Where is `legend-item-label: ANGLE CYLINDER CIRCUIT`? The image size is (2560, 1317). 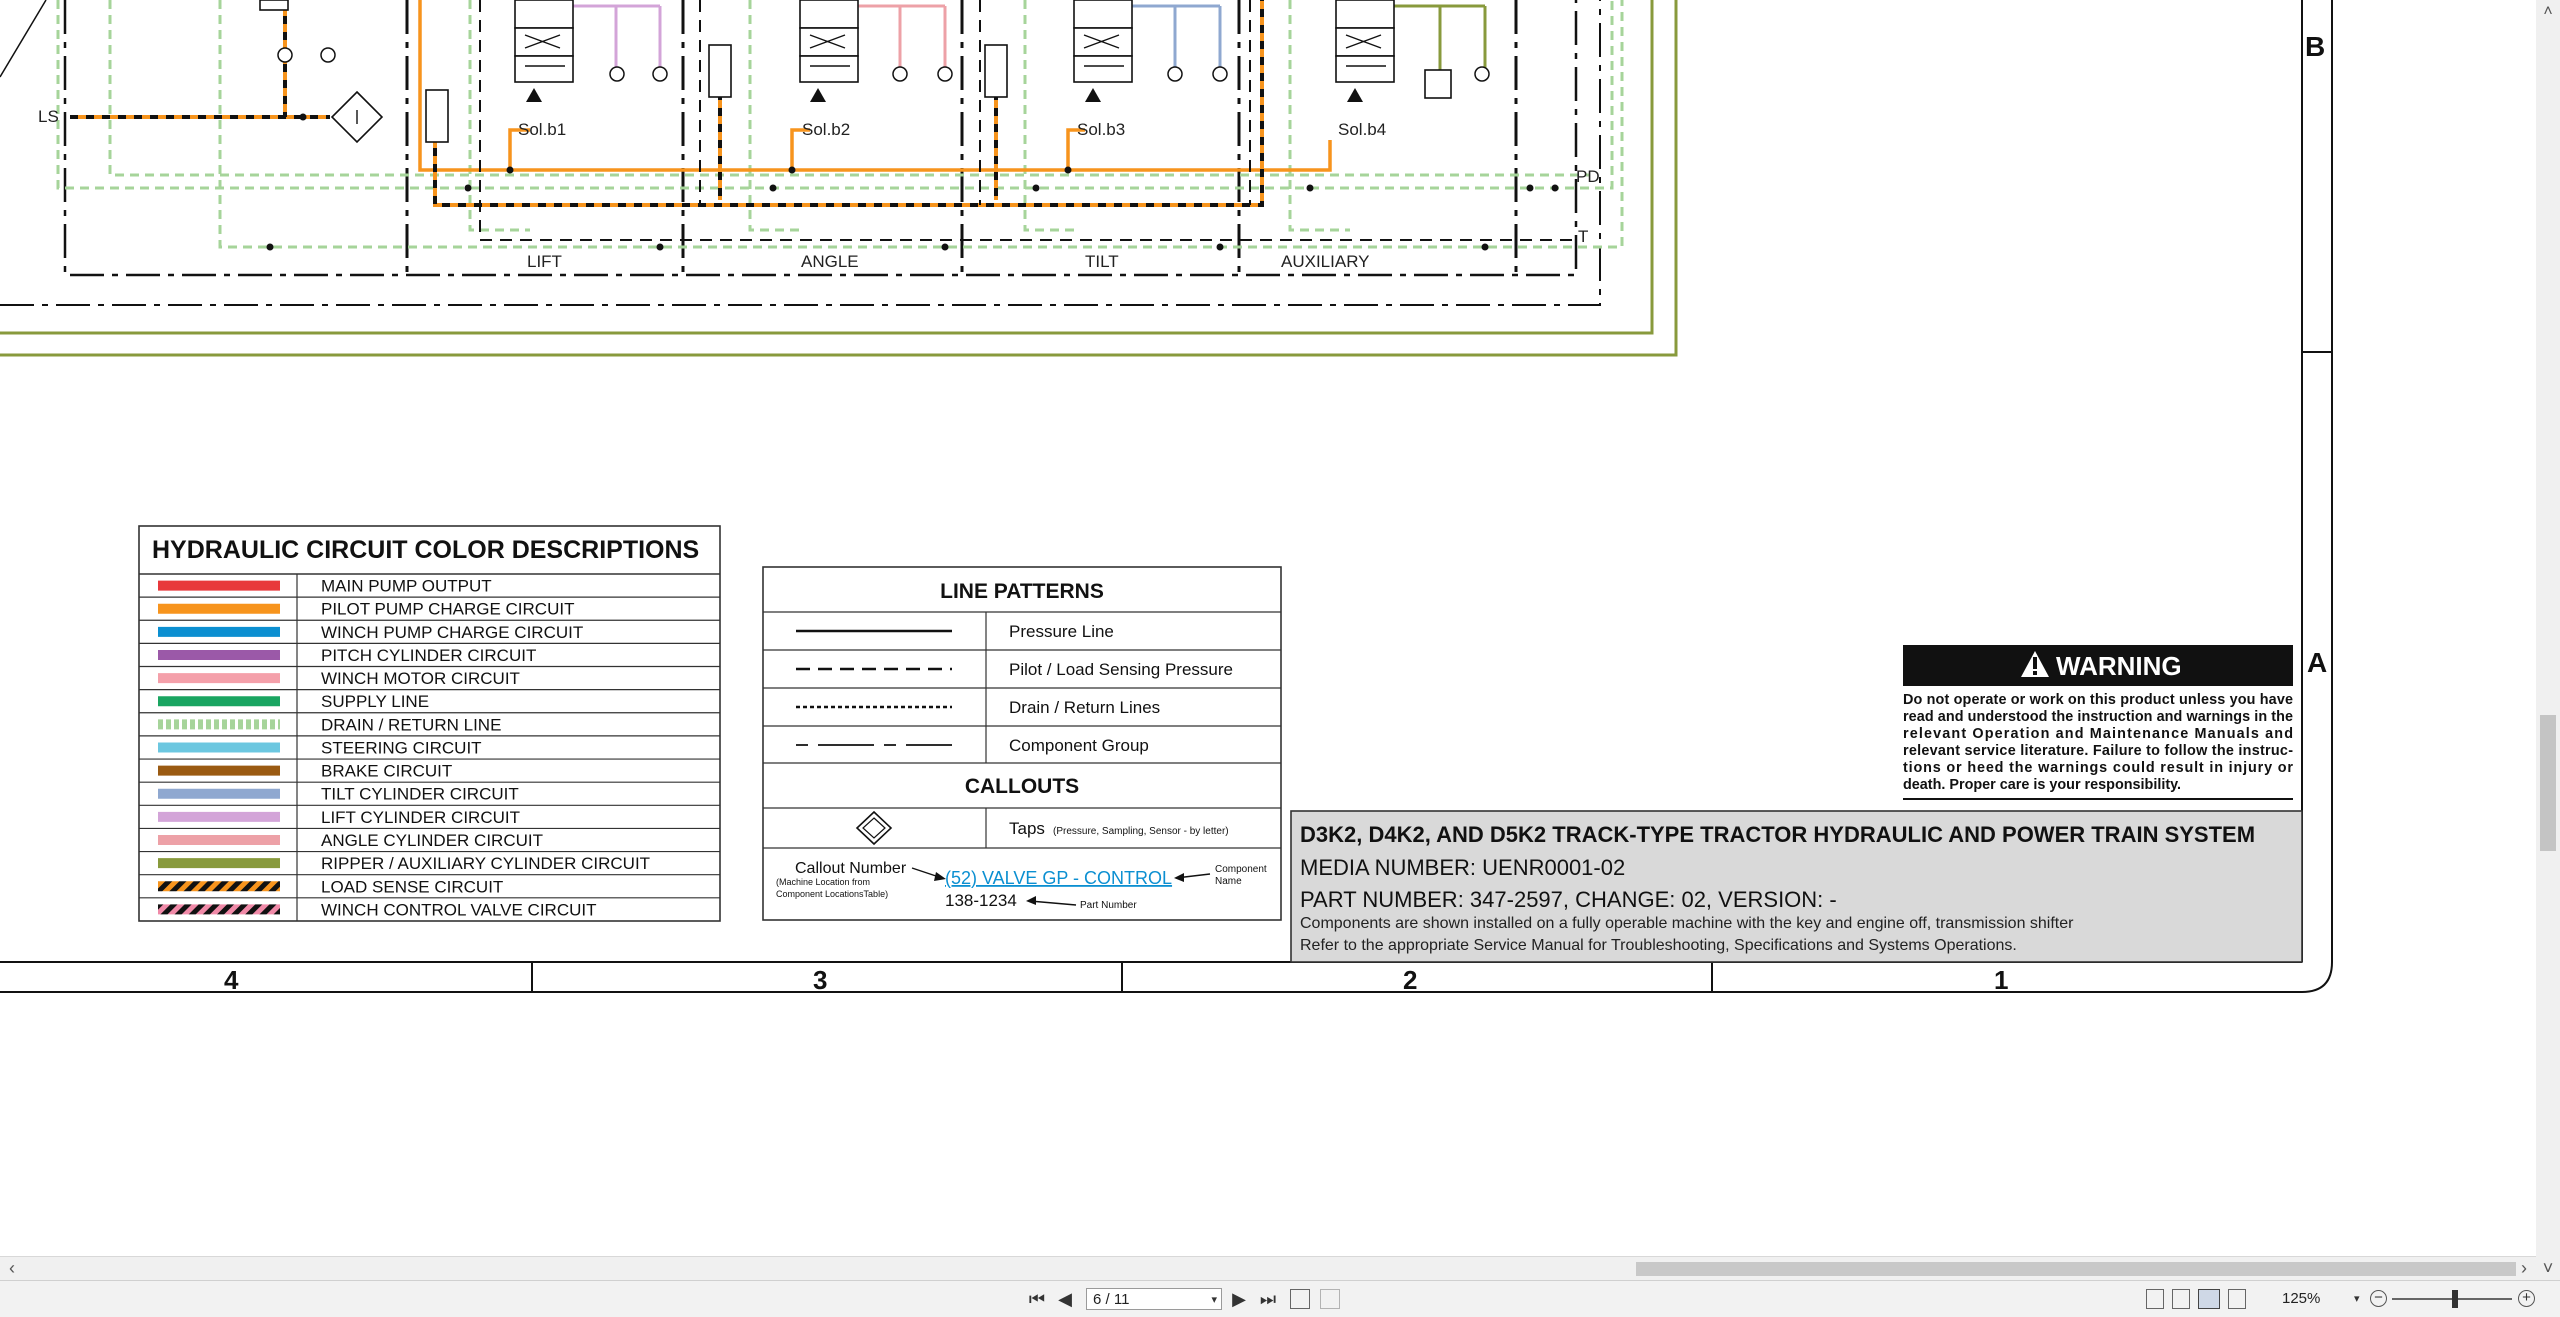
legend-item-label: ANGLE CYLINDER CIRCUIT is located at coordinates (432, 840).